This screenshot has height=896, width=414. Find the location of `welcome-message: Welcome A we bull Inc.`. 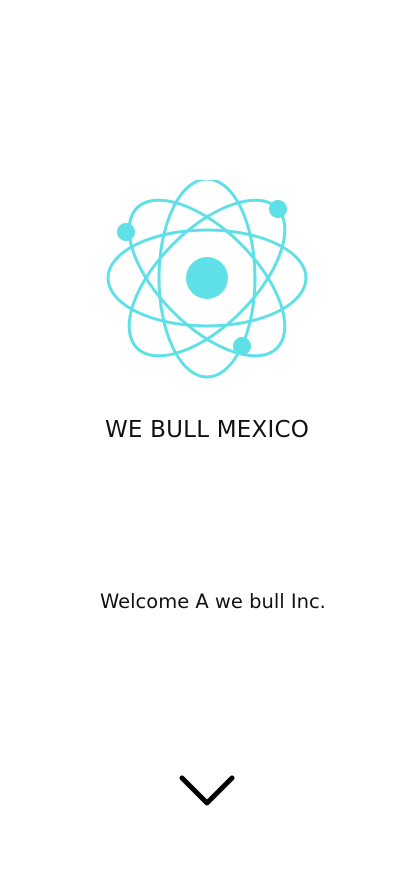

welcome-message: Welcome A we bull Inc. is located at coordinates (213, 601).